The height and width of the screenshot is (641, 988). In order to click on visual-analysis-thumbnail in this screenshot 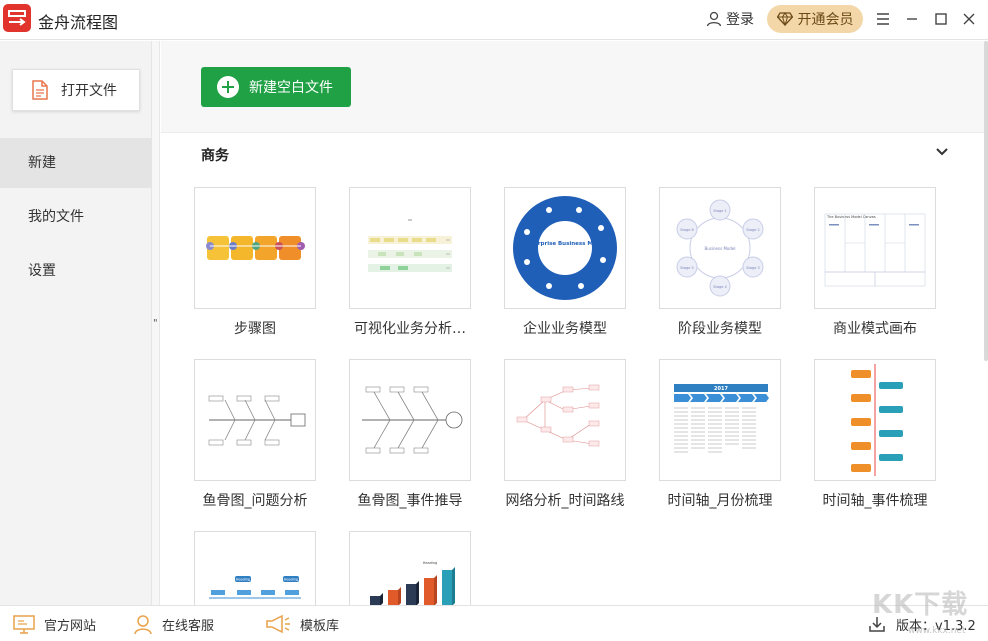, I will do `click(410, 245)`.